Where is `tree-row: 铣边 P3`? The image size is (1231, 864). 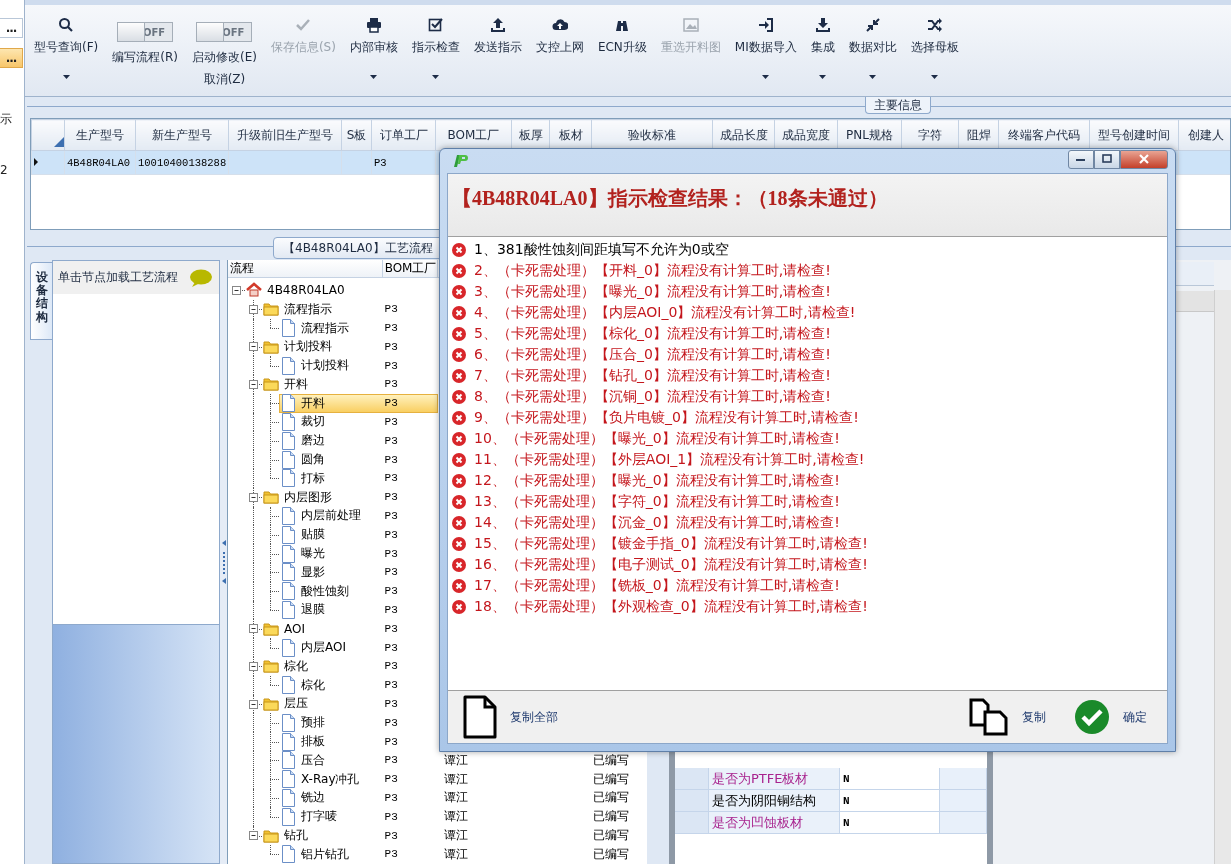 tree-row: 铣边 P3 is located at coordinates (358, 798).